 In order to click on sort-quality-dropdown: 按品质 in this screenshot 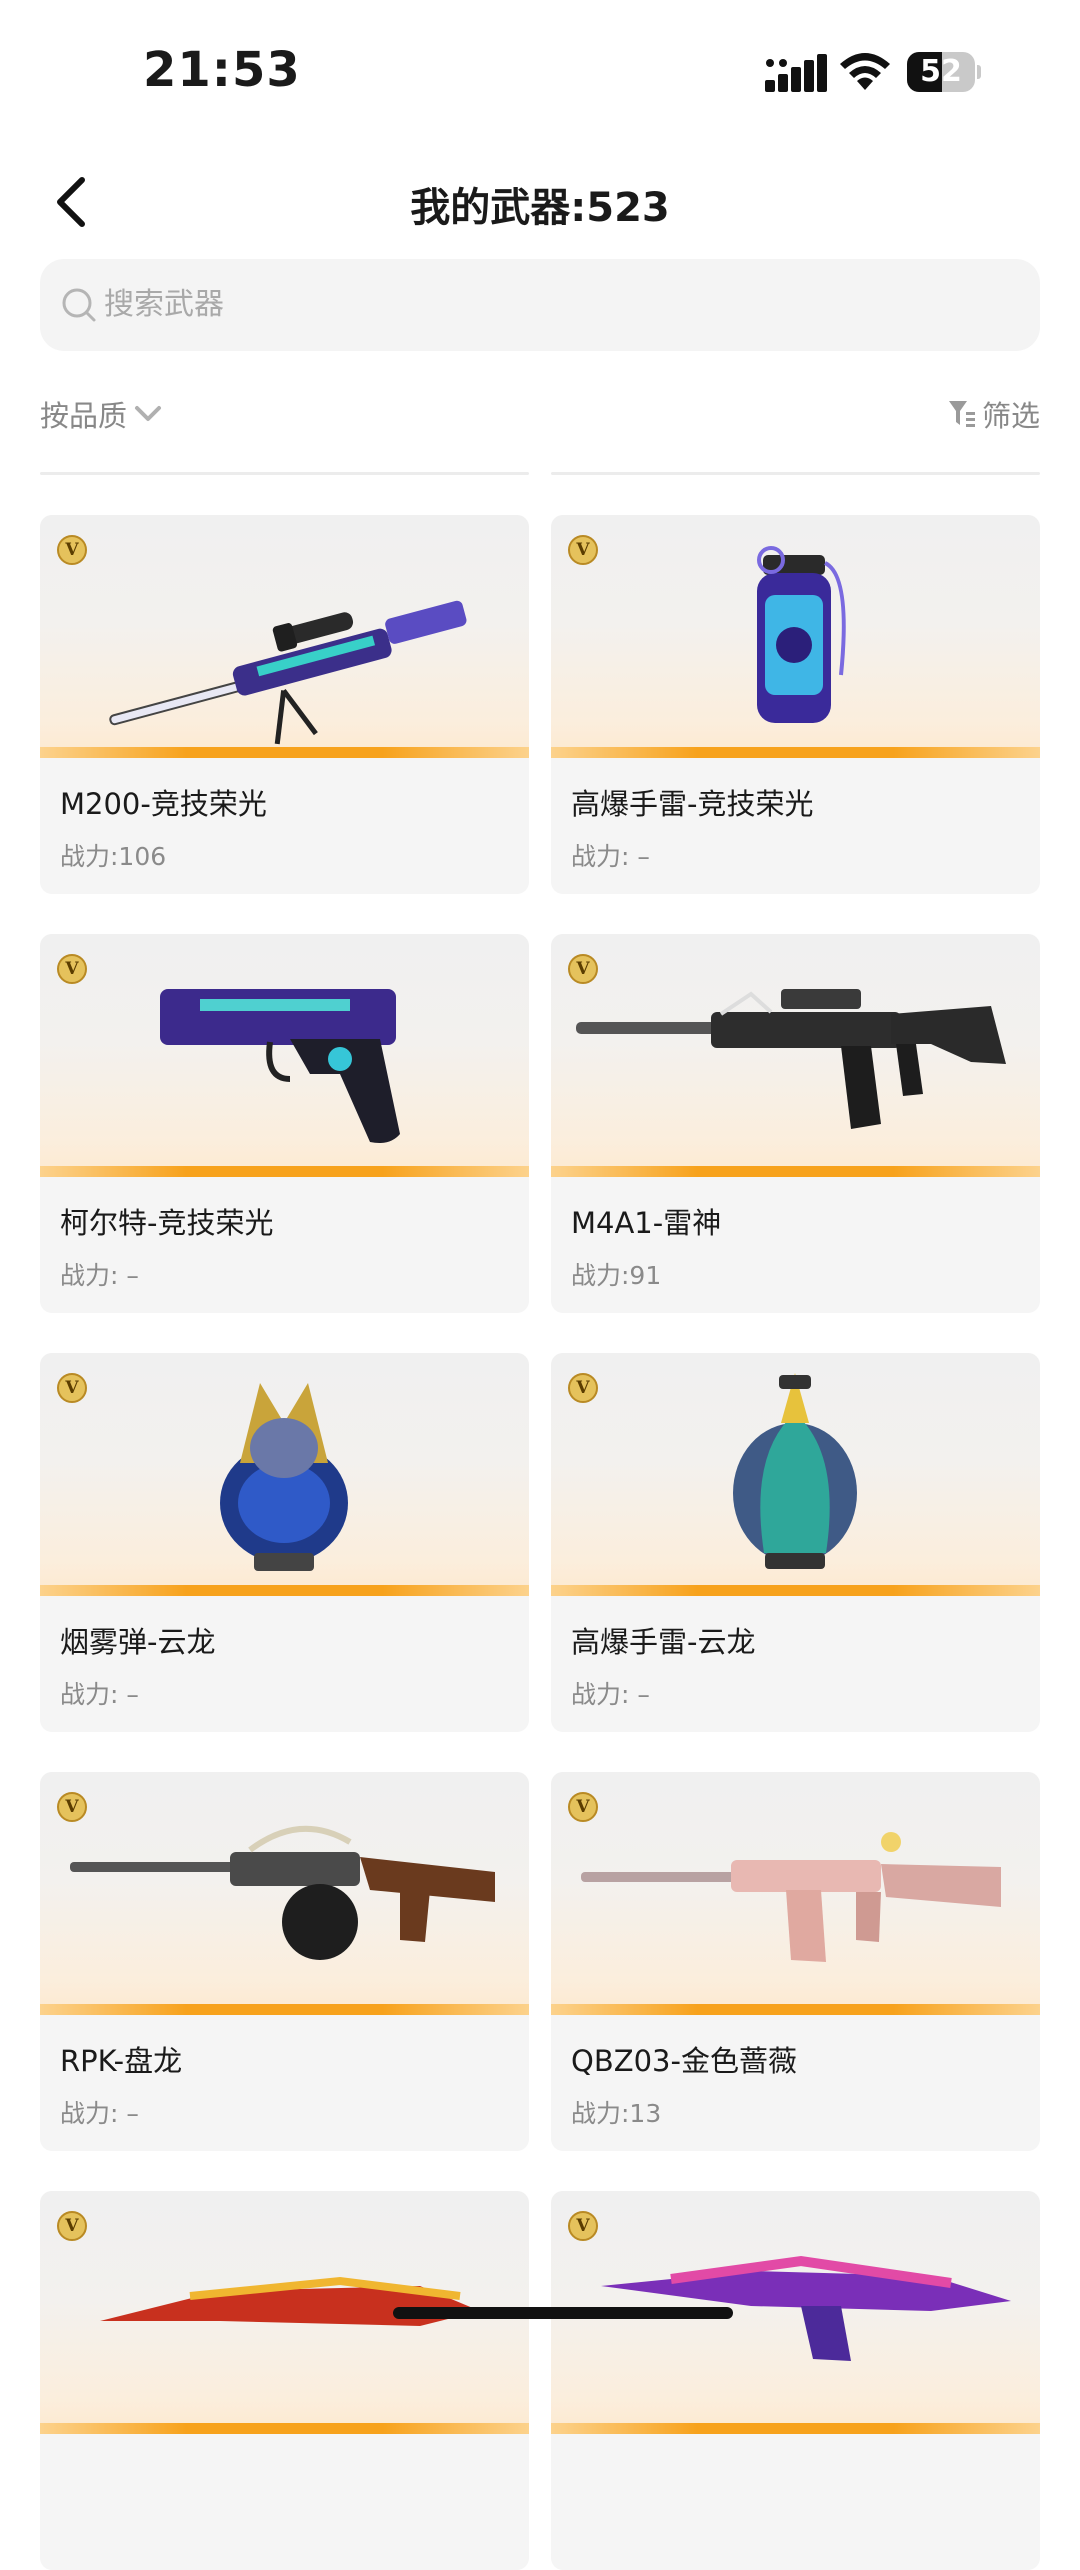, I will do `click(101, 414)`.